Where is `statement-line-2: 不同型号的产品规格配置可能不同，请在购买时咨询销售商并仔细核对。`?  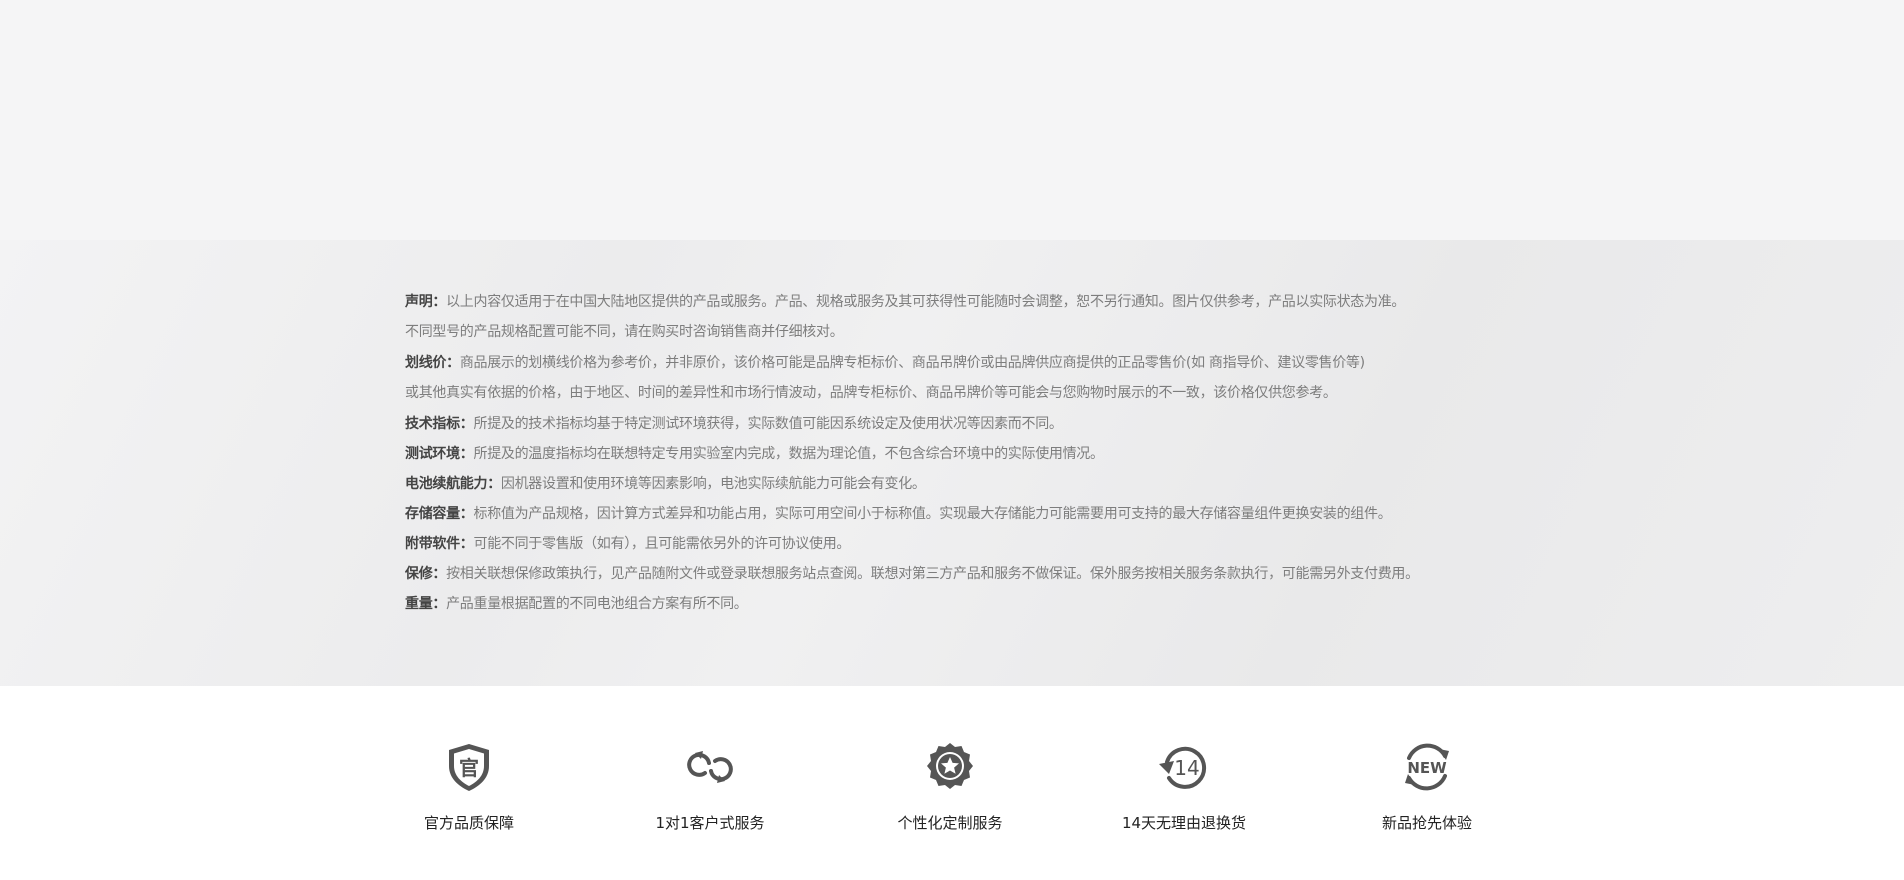 statement-line-2: 不同型号的产品规格配置可能不同，请在购买时咨询销售商并仔细核对。 is located at coordinates (624, 332).